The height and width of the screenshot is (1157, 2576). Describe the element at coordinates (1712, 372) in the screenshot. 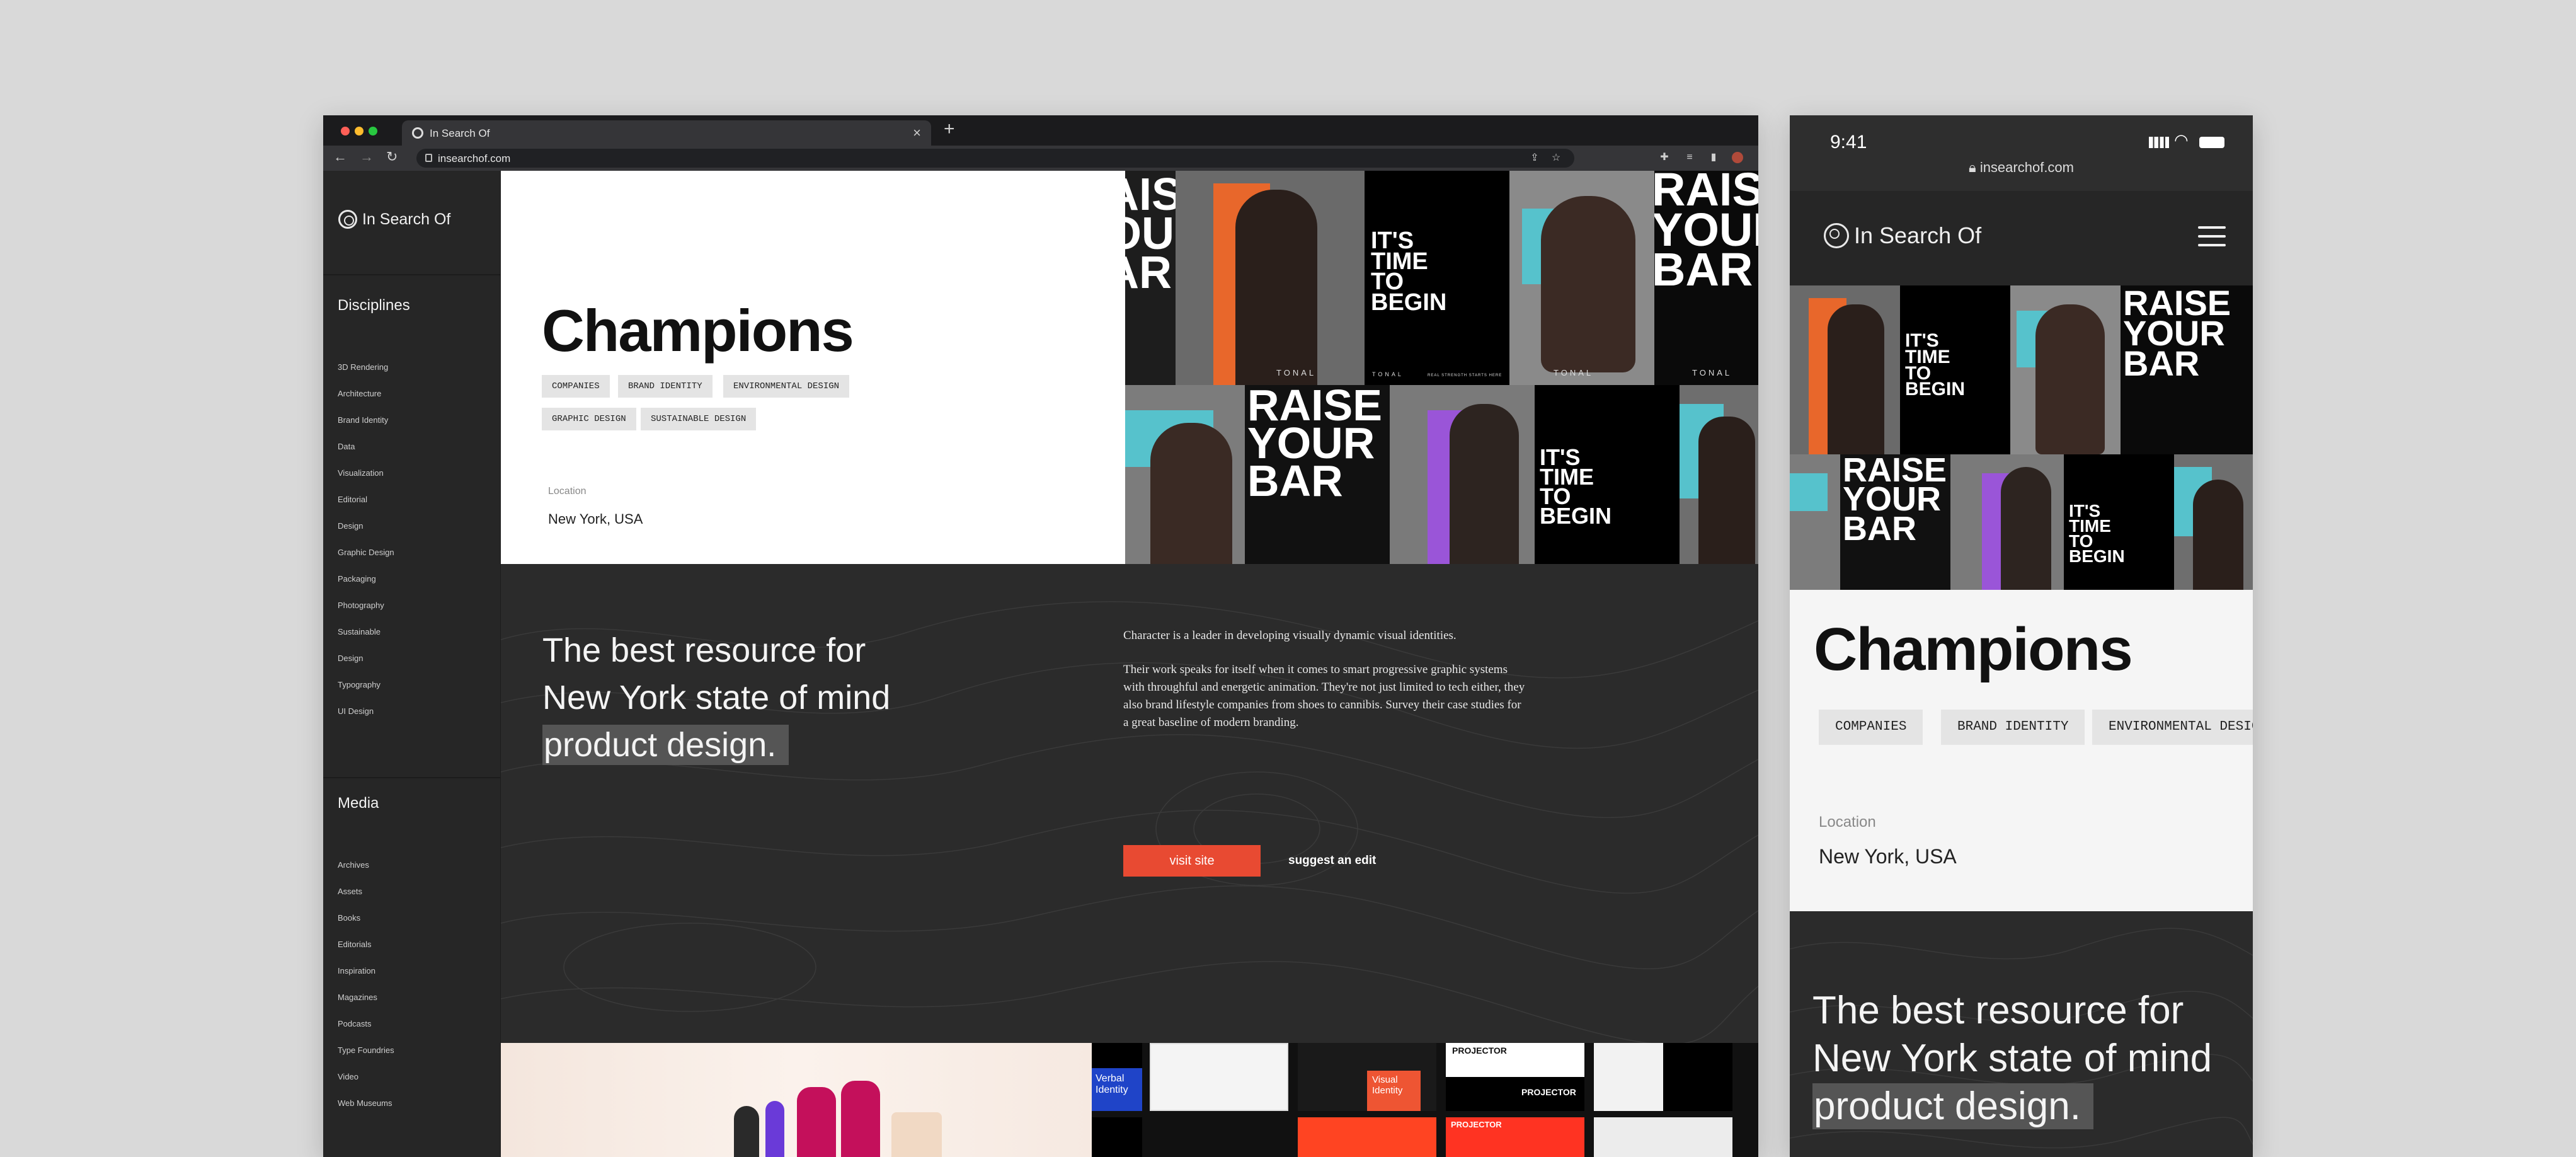

I see `tonal-wordmark: TONAL` at that location.